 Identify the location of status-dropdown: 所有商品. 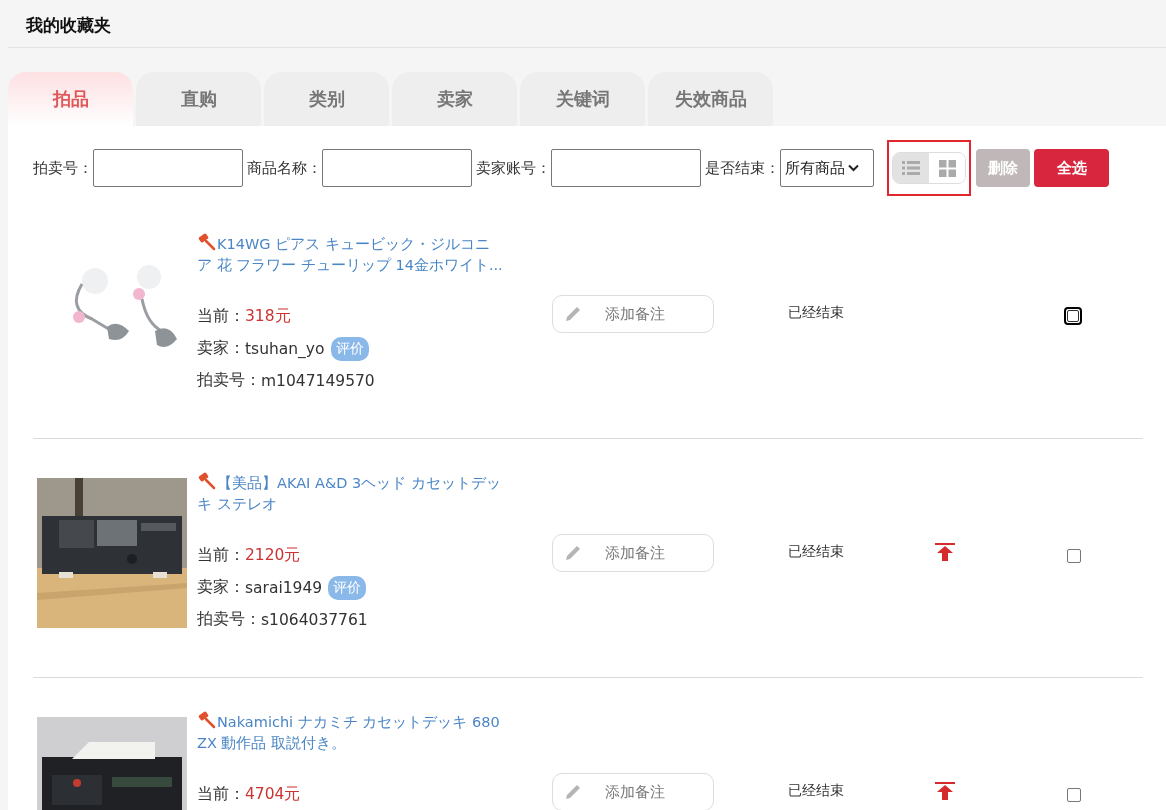
(827, 168).